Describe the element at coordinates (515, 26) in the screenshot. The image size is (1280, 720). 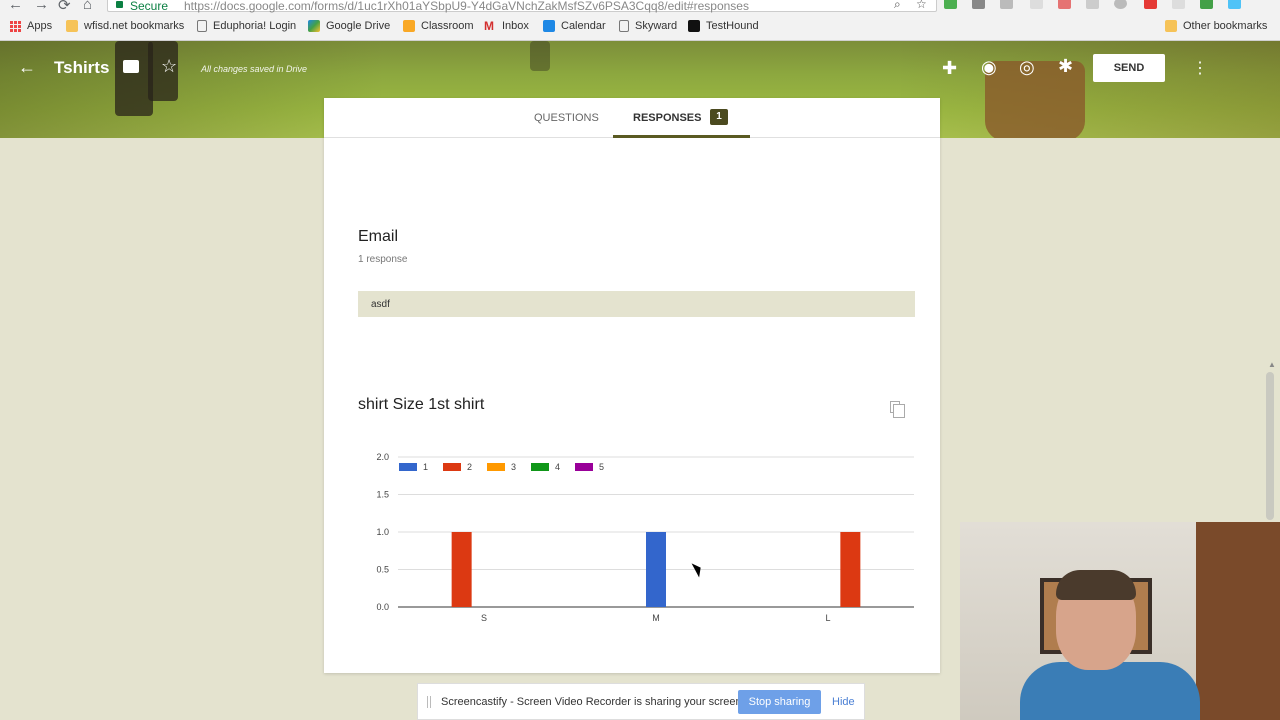
I see `bookmark-label: Inbox` at that location.